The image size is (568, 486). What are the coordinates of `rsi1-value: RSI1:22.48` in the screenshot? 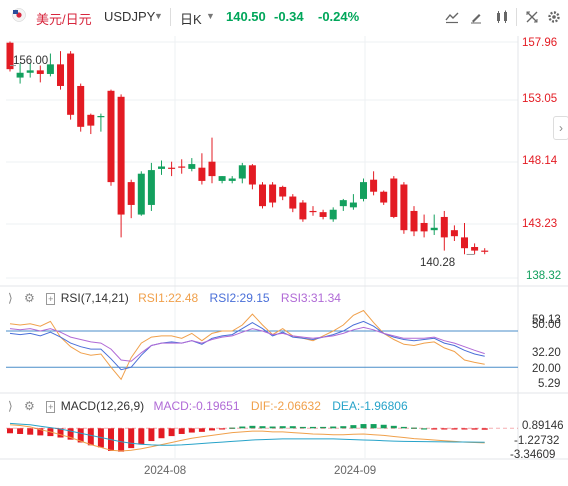 It's located at (168, 298).